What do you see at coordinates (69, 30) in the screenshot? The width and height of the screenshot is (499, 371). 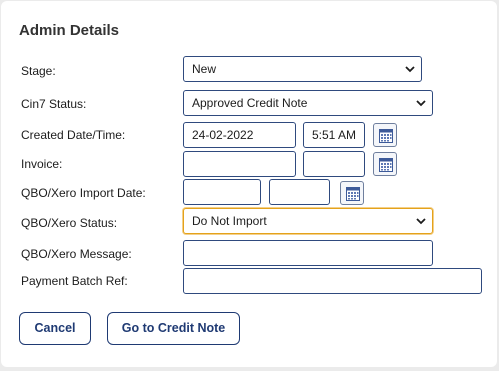 I see `panel-title: Admin Details` at bounding box center [69, 30].